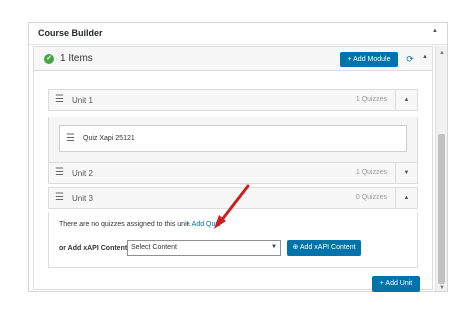  Describe the element at coordinates (233, 100) in the screenshot. I see `unit-row-1: ☰ Unit 1 1 Quizzes ▲` at that location.